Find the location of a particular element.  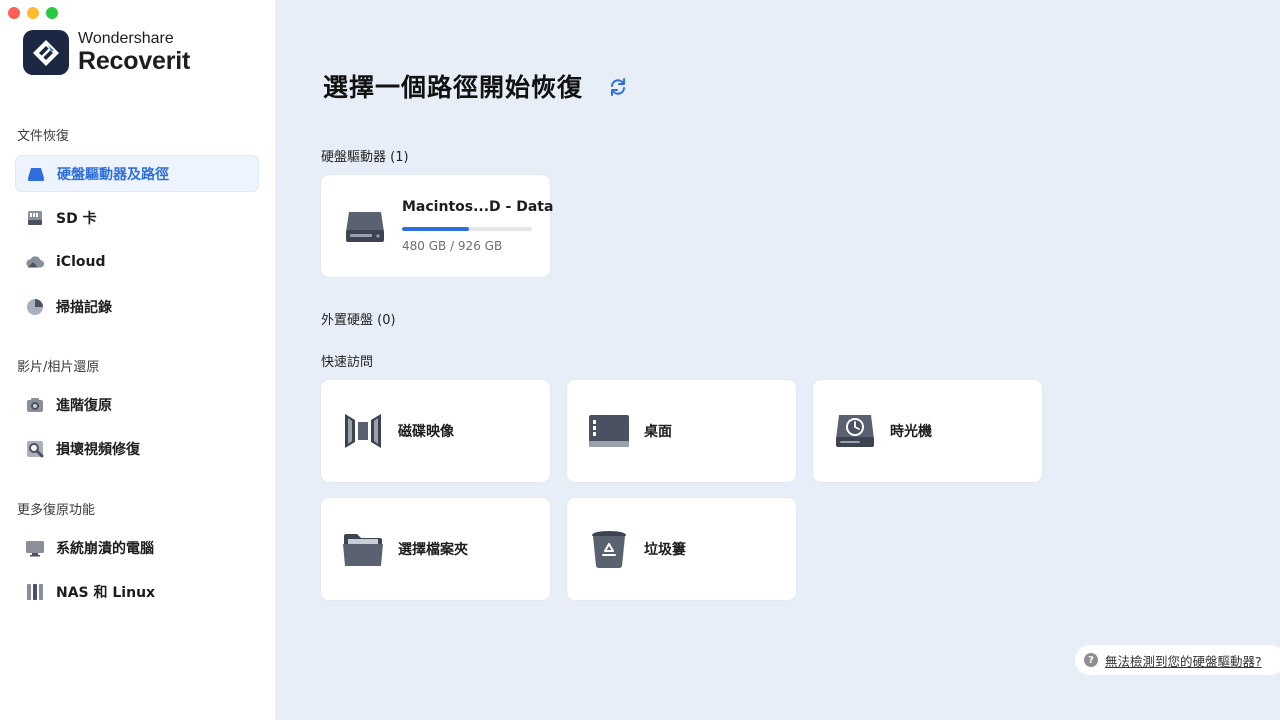

sidebar-item-video-repair: 損壞視頻修復 is located at coordinates (137, 448).